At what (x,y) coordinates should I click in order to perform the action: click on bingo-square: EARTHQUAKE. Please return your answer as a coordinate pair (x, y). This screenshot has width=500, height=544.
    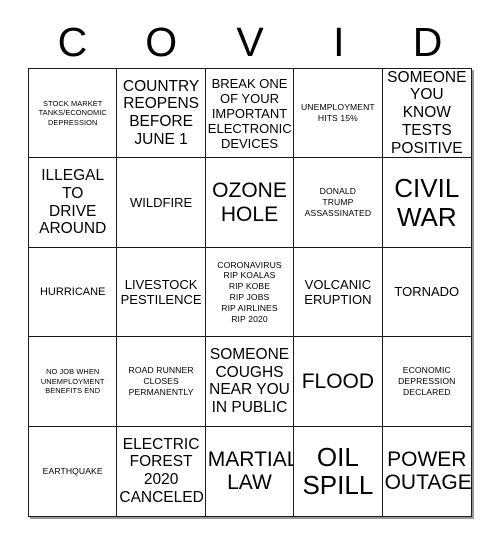
    Looking at the image, I should click on (73, 471).